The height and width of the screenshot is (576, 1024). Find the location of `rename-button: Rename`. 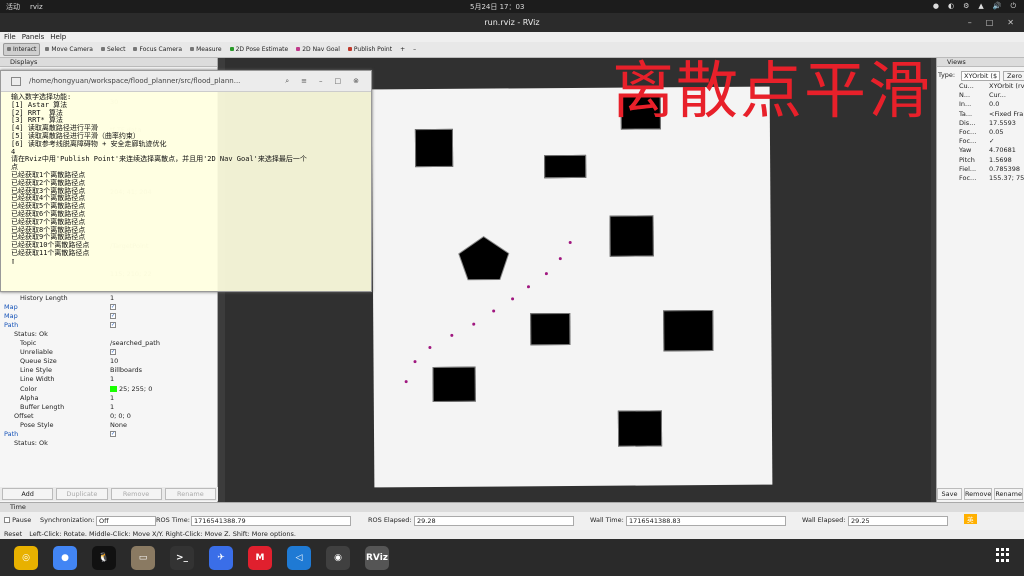

rename-button: Rename is located at coordinates (190, 494).